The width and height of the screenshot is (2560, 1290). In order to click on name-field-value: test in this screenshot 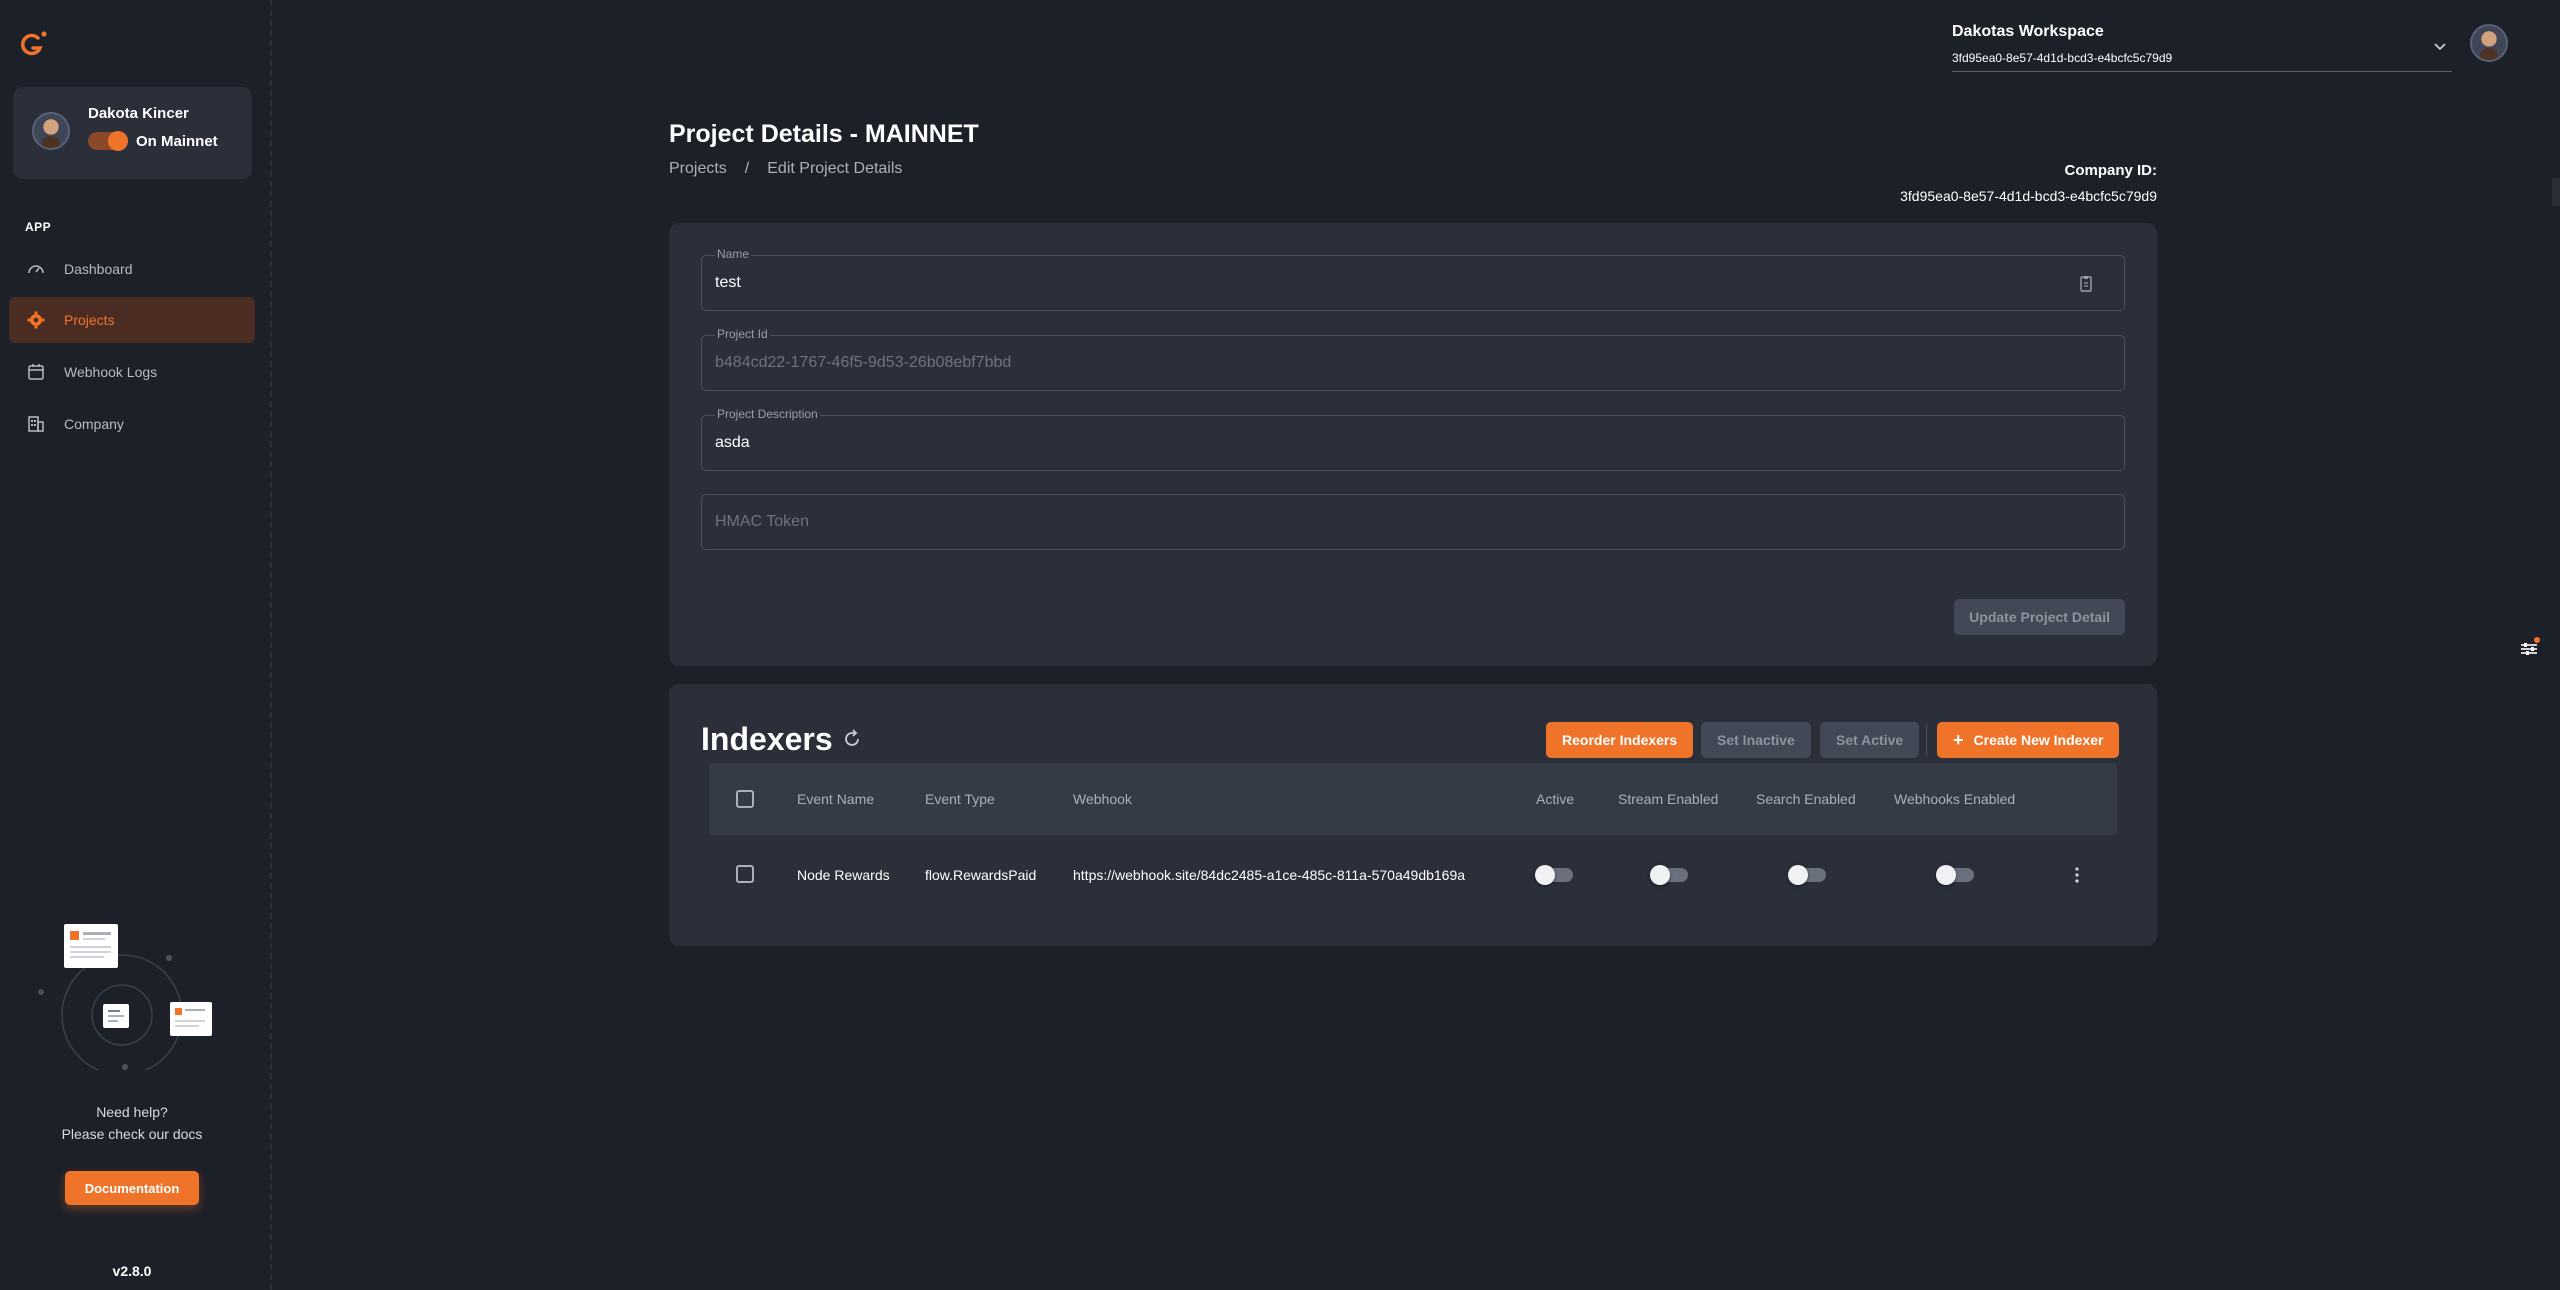, I will do `click(728, 283)`.